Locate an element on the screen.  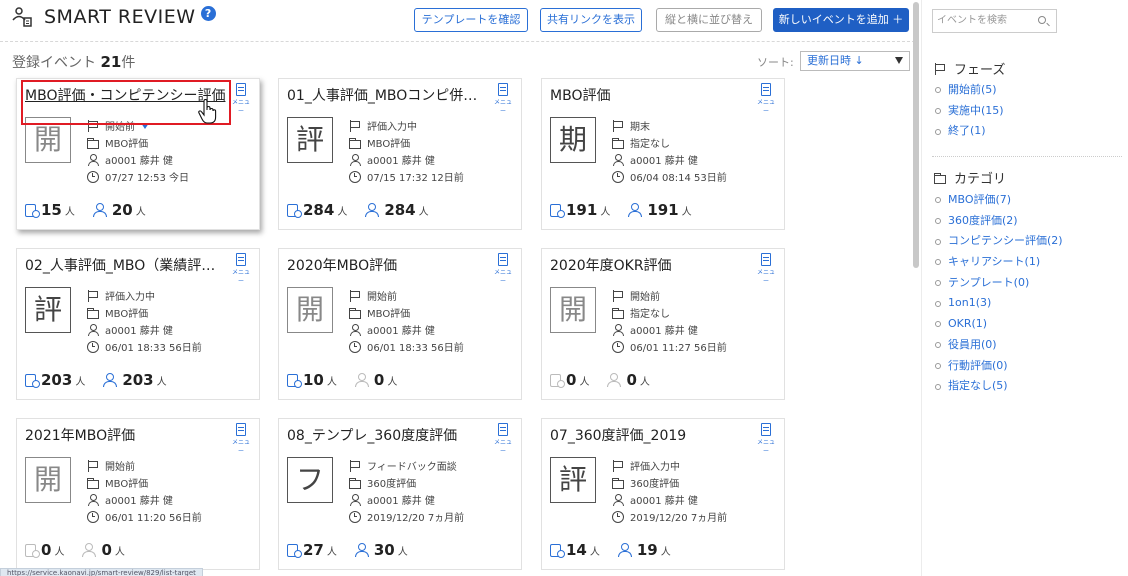
target-count: 20 人 is located at coordinates (119, 210).